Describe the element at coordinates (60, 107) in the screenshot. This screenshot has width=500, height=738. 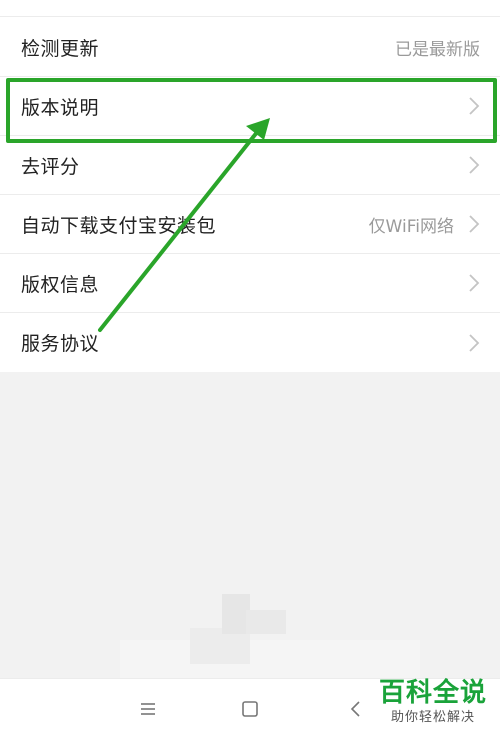
I see `settings-item-label: 版本说明` at that location.